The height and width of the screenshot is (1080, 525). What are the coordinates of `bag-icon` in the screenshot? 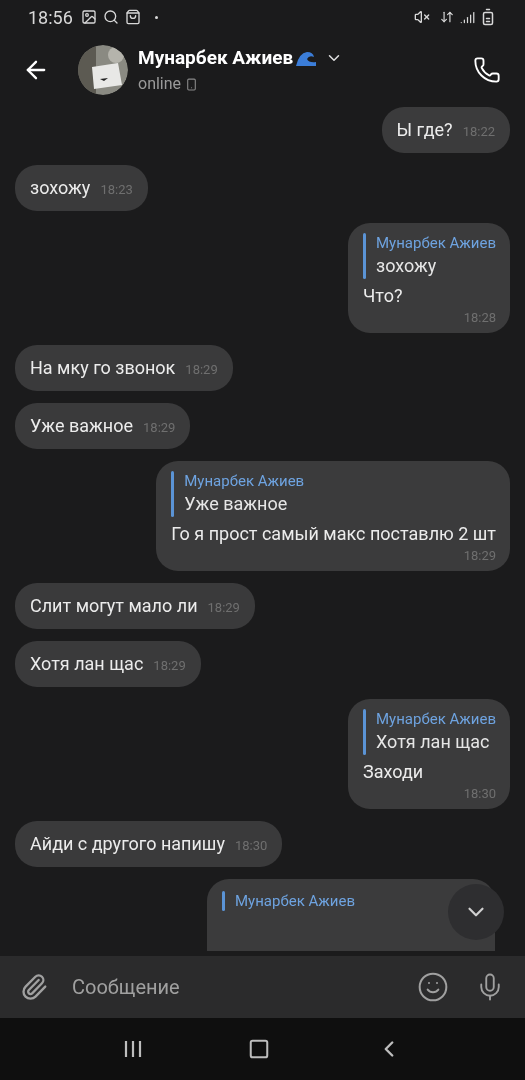 It's located at (132, 17).